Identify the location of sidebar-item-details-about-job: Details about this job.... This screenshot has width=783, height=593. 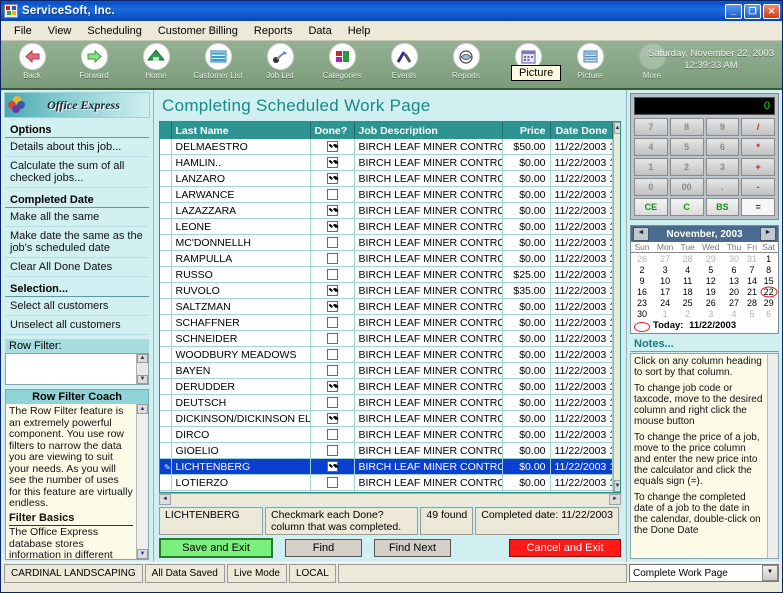
(77, 147).